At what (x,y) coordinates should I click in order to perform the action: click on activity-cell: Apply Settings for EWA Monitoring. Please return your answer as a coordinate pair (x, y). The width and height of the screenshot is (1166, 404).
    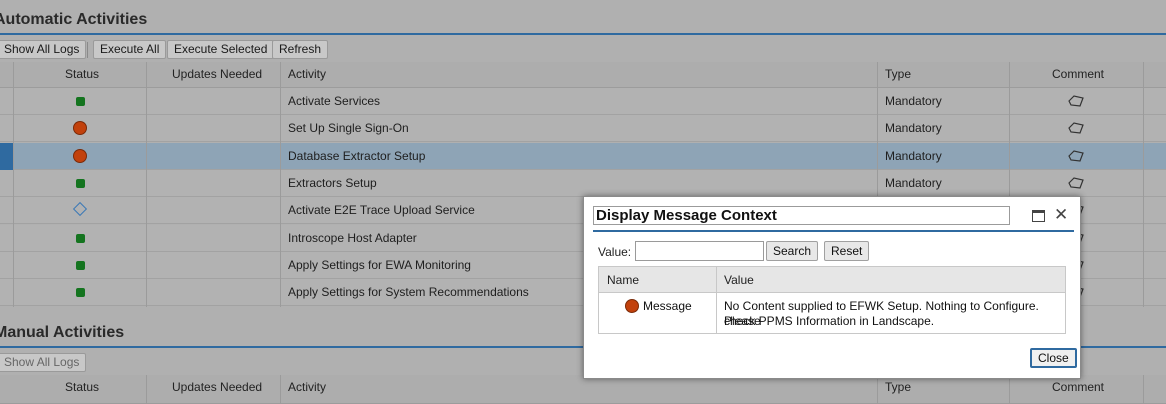
    Looking at the image, I should click on (379, 264).